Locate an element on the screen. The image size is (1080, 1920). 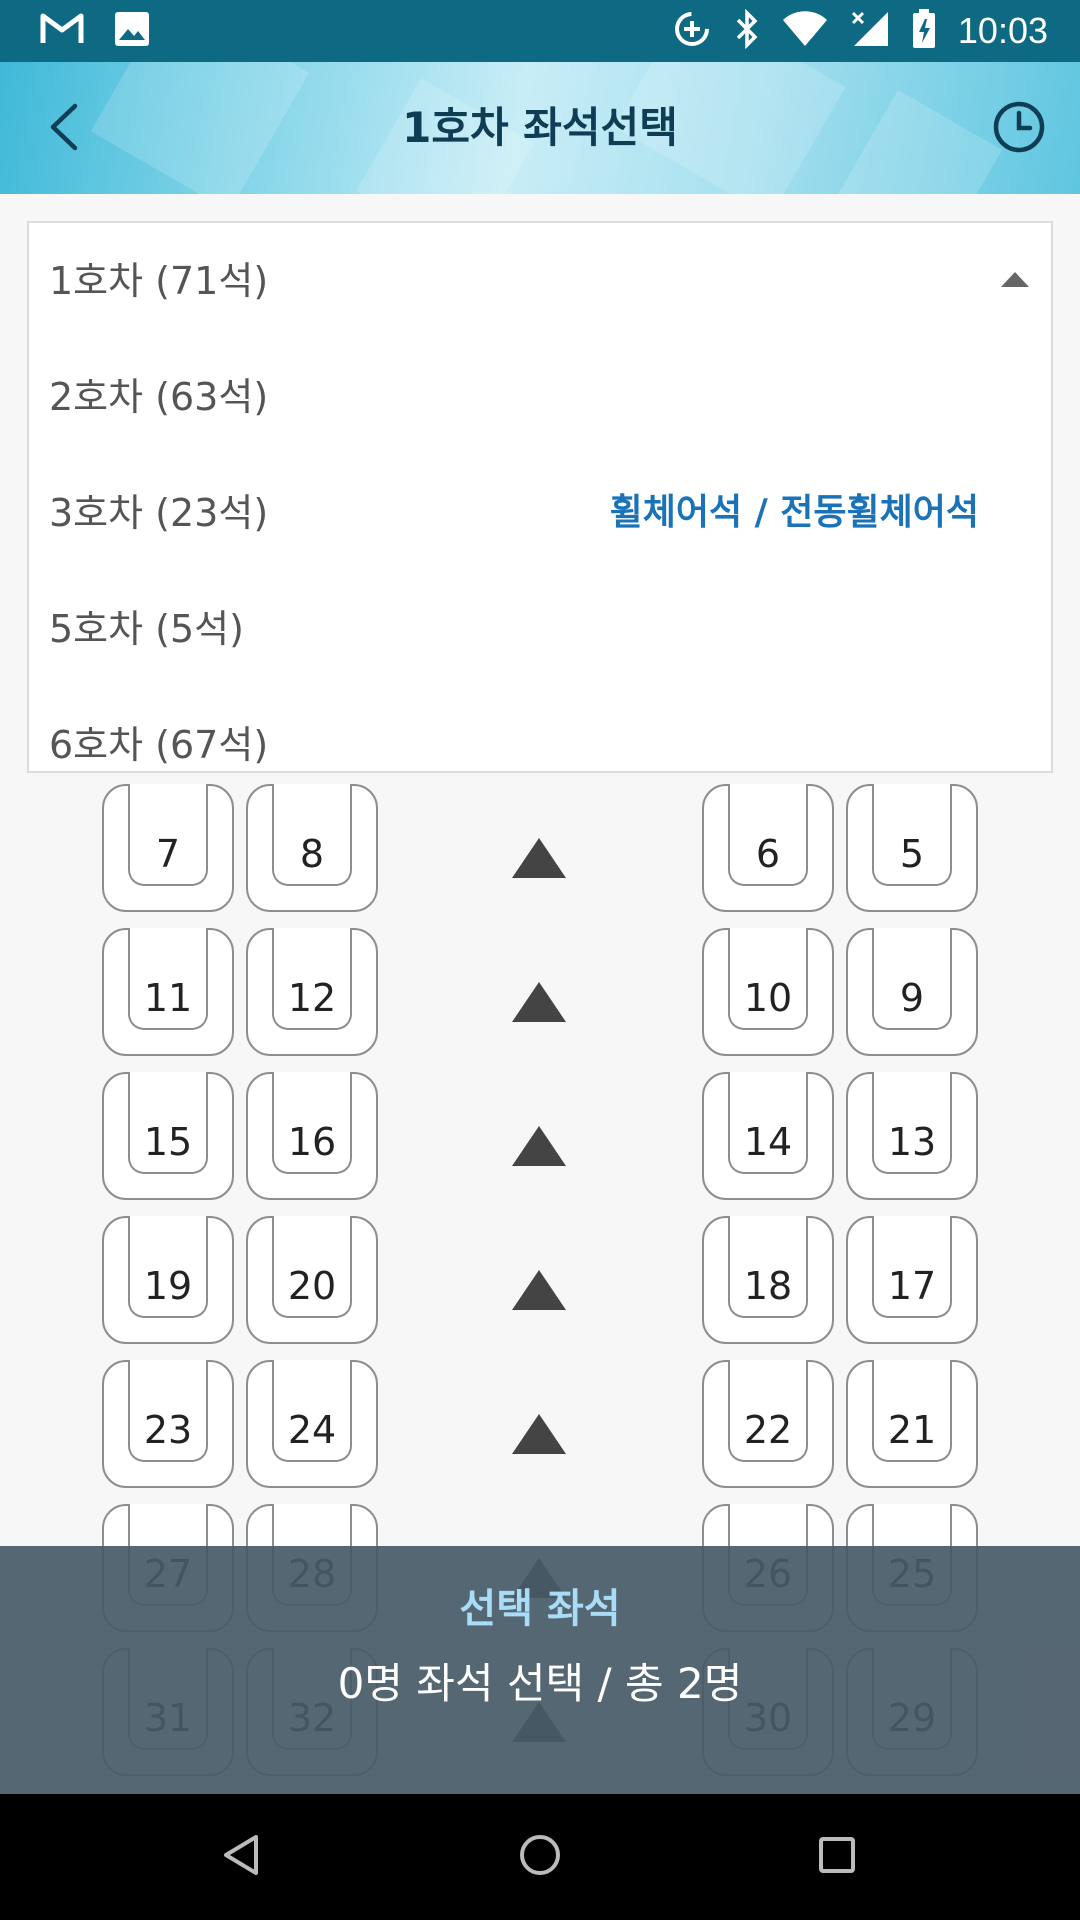
seat-21: 21 is located at coordinates (912, 1424).